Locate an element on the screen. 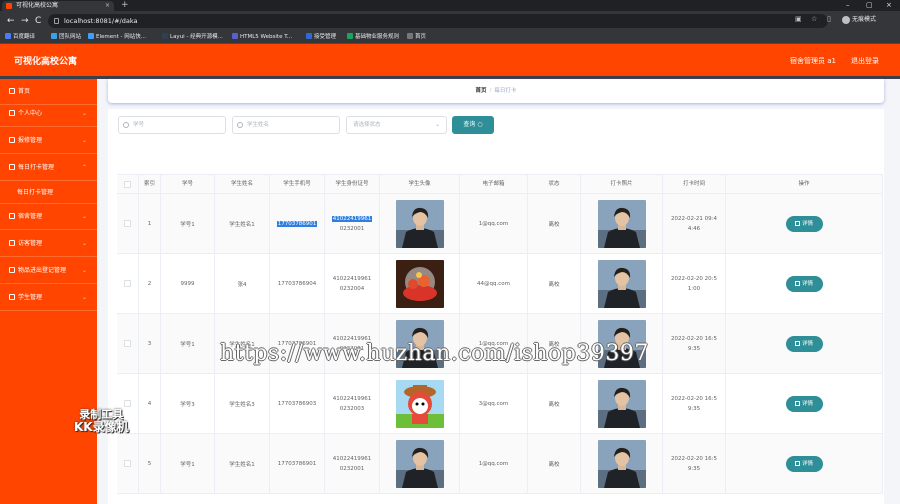 This screenshot has height=504, width=900. student-name: 学生姓名3 is located at coordinates (242, 404).